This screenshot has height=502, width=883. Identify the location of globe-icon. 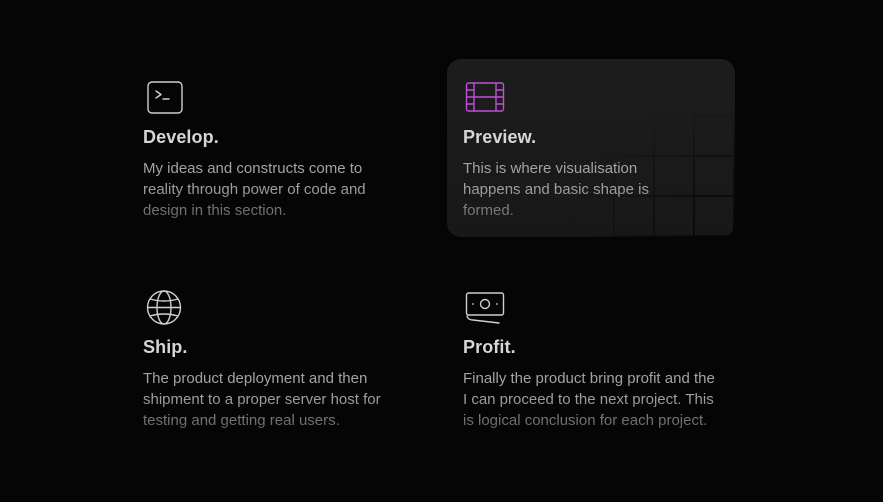
(165, 309).